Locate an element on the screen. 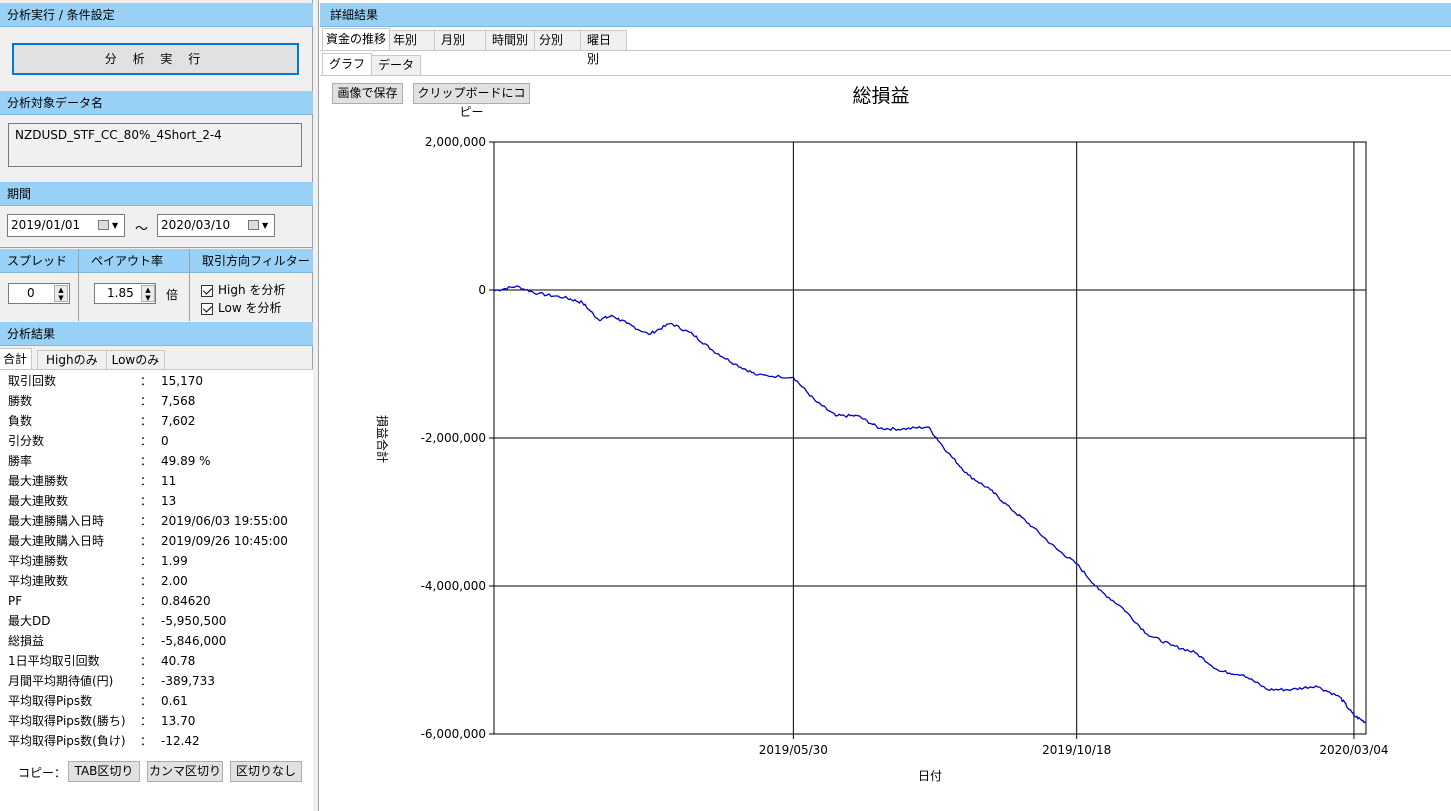 This screenshot has width=1451, height=811. tab-graph: グラフ is located at coordinates (347, 64).